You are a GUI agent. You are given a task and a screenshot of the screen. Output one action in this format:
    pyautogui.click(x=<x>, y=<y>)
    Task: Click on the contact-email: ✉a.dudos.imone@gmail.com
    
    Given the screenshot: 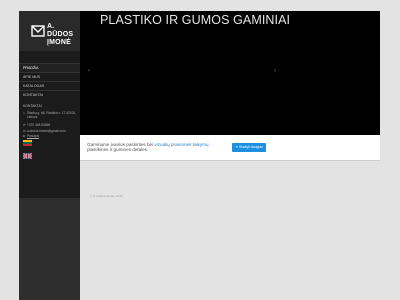 What is the action you would take?
    pyautogui.click(x=44, y=131)
    